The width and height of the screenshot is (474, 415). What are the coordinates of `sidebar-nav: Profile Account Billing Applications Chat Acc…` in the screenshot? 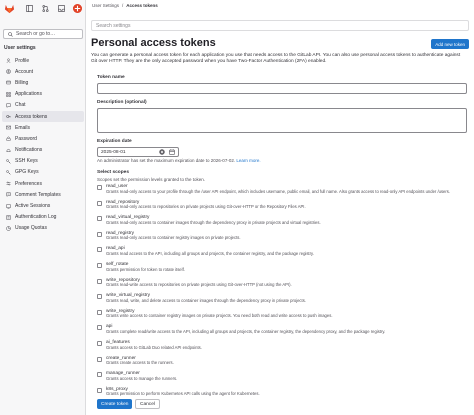 It's located at (43, 144).